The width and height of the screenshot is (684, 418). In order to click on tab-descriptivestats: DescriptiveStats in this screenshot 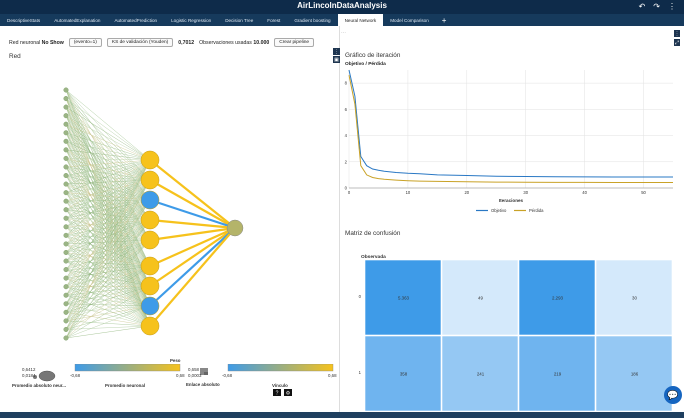, I will do `click(23, 20)`.